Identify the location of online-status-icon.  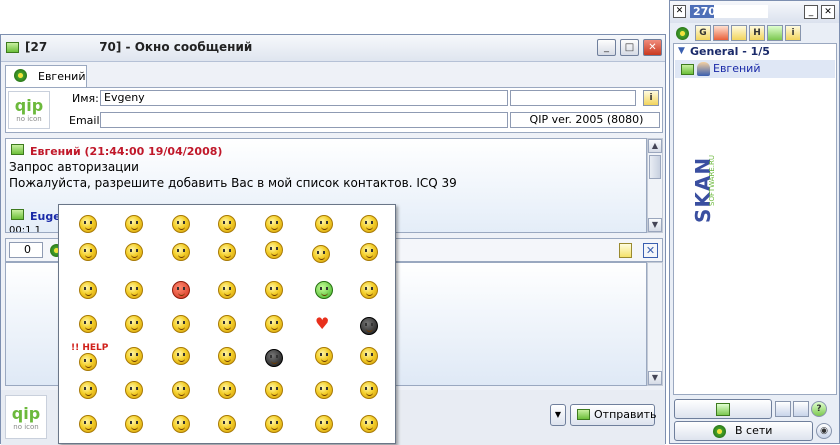
(20, 75).